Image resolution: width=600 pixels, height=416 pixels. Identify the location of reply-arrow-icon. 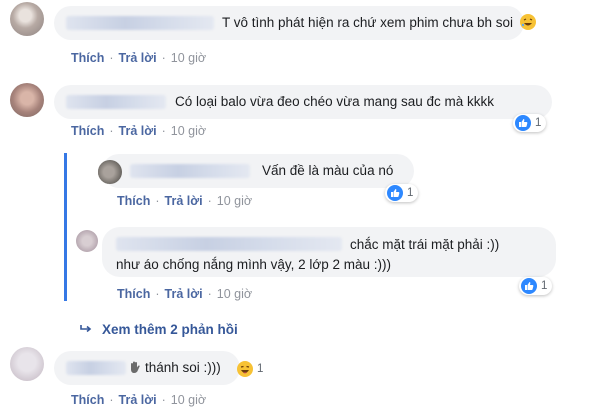
(86, 329).